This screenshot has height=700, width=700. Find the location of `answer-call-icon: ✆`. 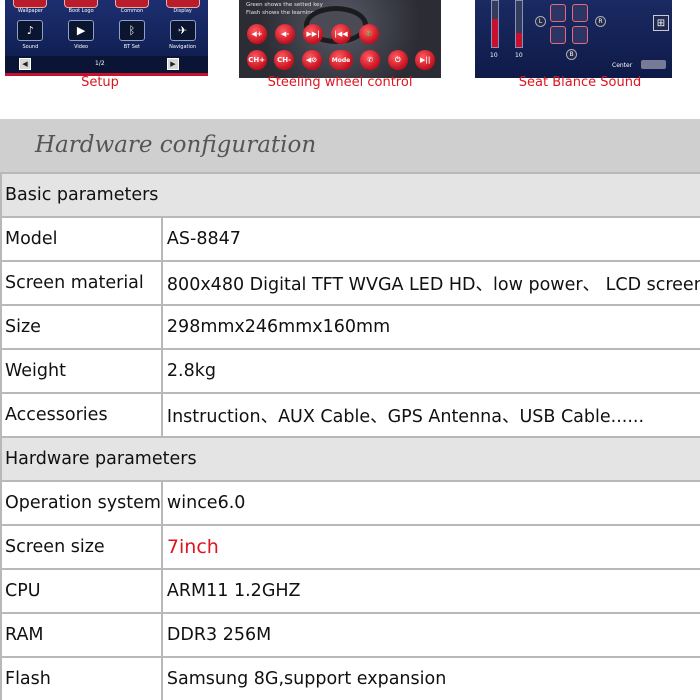

answer-call-icon: ✆ is located at coordinates (369, 34).